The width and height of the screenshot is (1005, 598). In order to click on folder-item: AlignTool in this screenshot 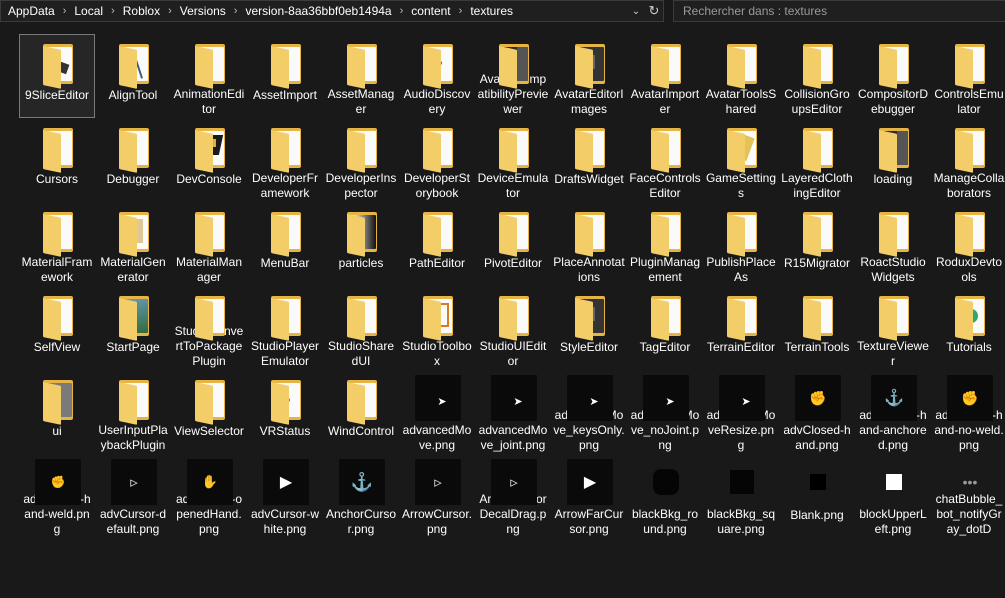, I will do `click(133, 76)`.